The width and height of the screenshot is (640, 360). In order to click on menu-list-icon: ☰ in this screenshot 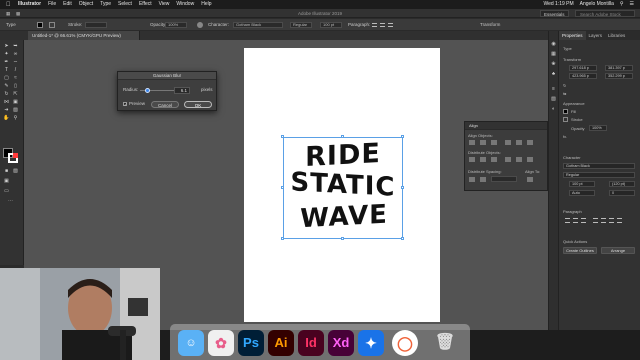, I will do `click(632, 4)`.